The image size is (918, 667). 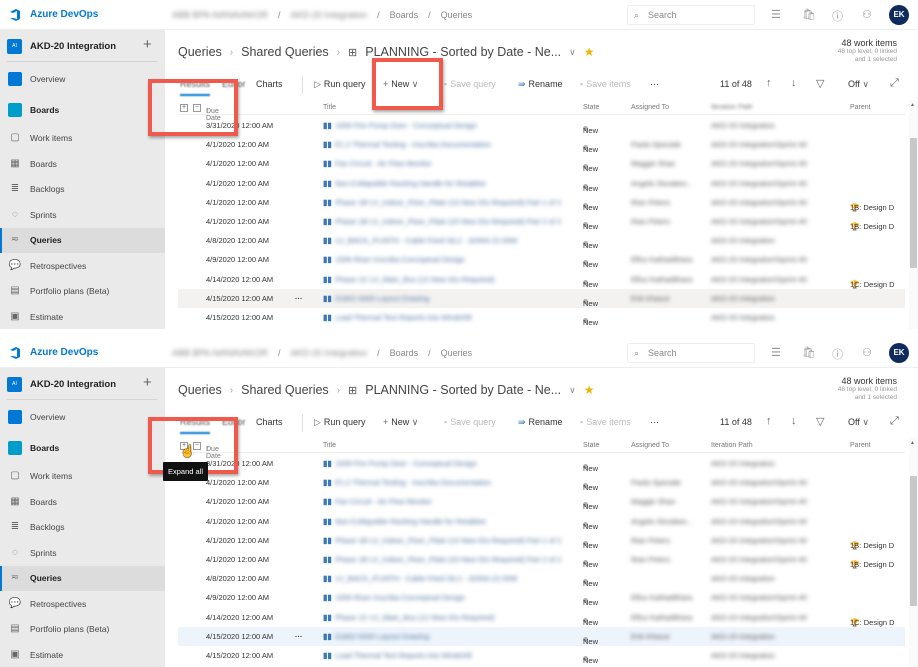 What do you see at coordinates (457, 353) in the screenshot?
I see `breadcrumb-queries: Queries` at bounding box center [457, 353].